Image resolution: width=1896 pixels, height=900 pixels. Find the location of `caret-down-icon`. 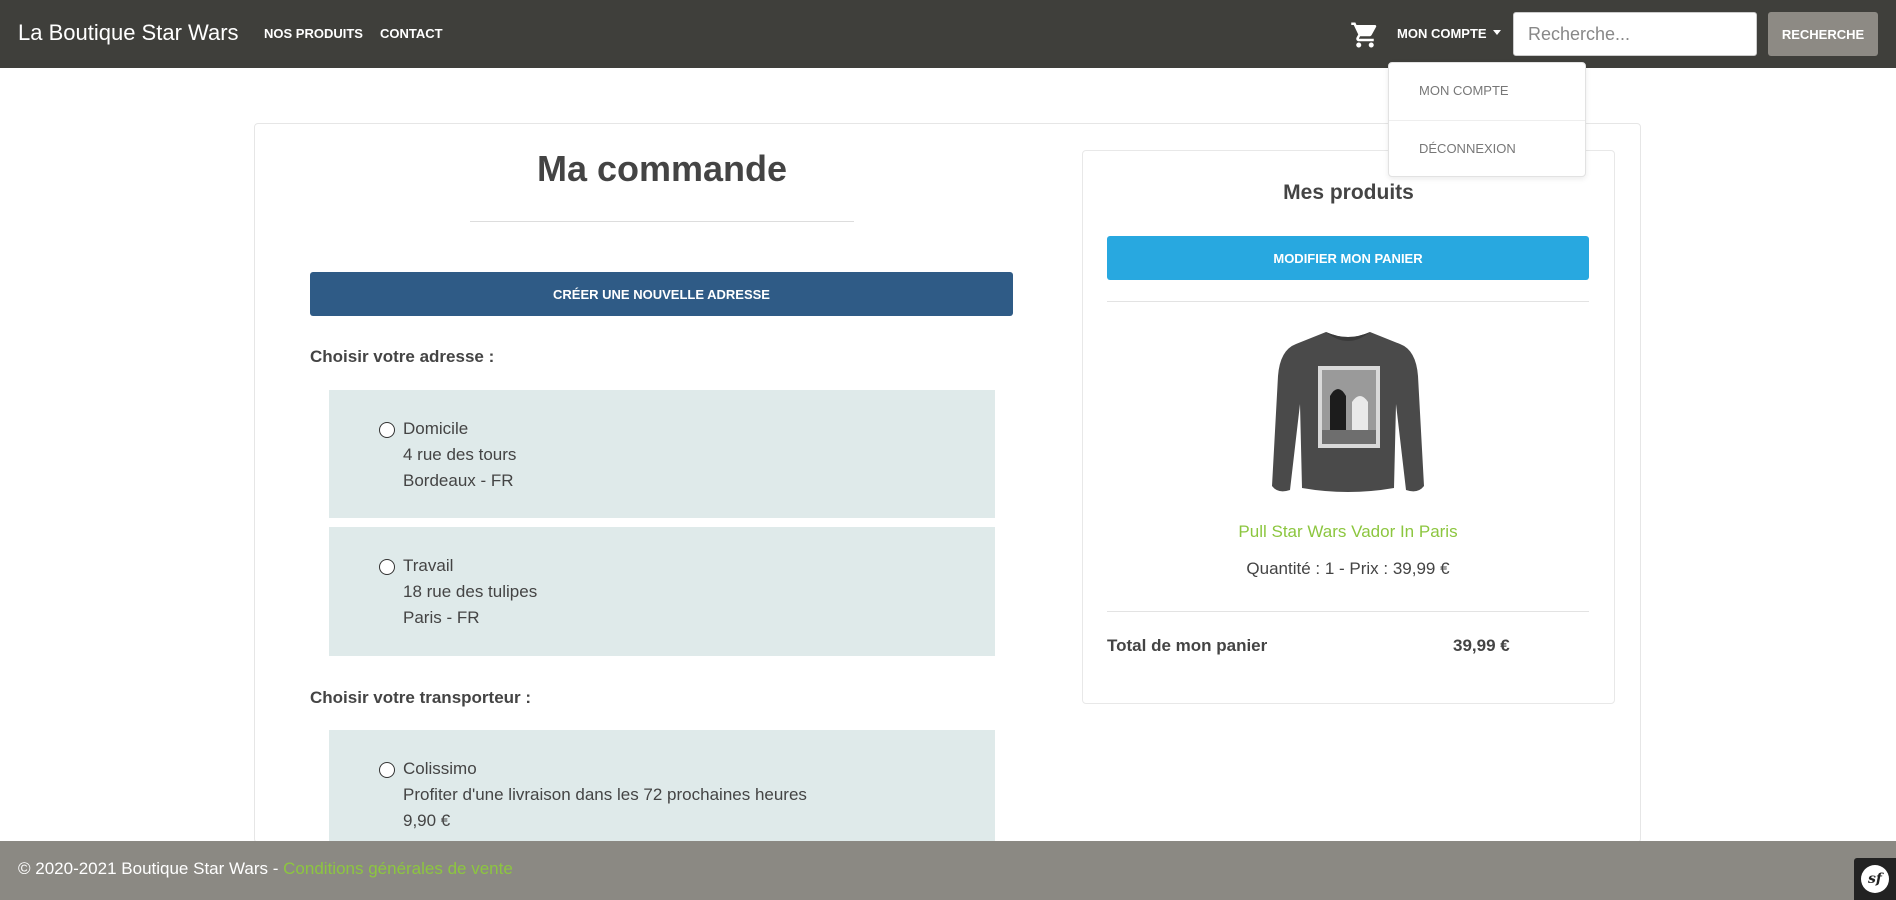

caret-down-icon is located at coordinates (1496, 32).